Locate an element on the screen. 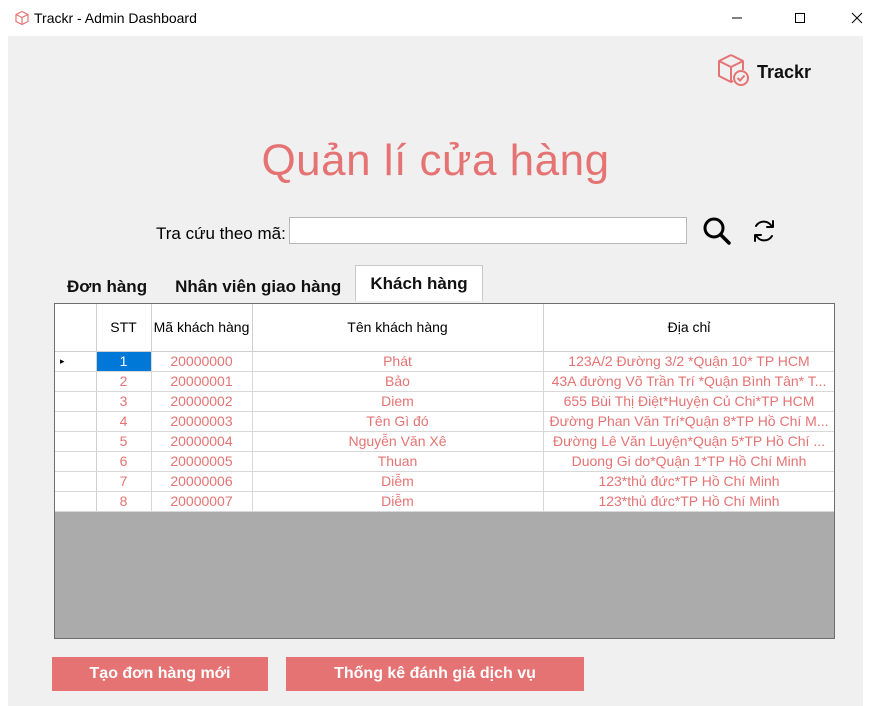 The image size is (871, 706). cell-stt: 4 is located at coordinates (124, 421).